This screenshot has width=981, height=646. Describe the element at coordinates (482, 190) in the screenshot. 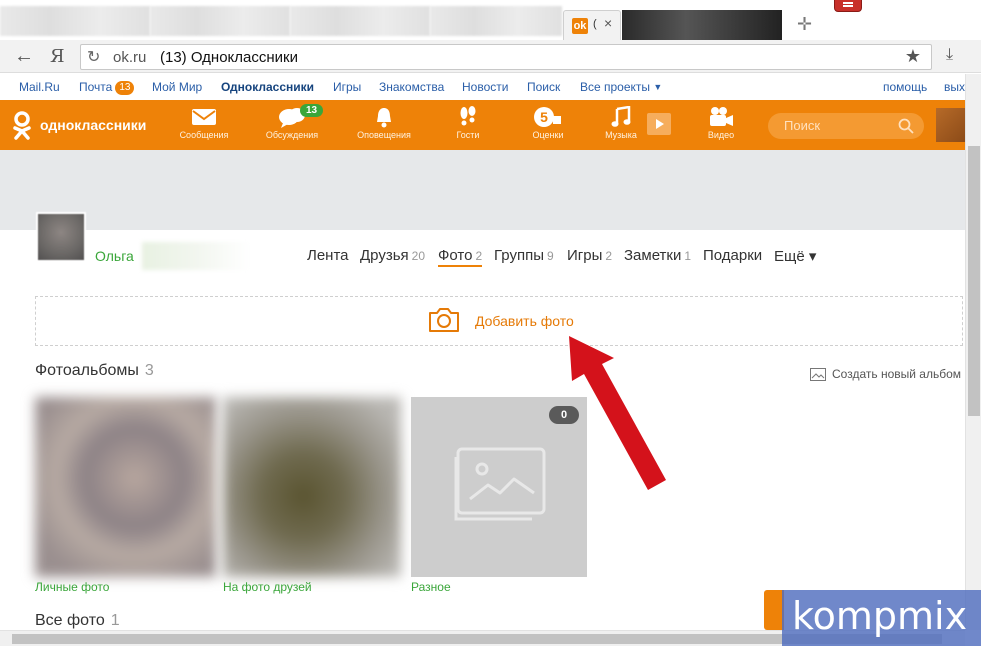

I see `profile-cover` at that location.